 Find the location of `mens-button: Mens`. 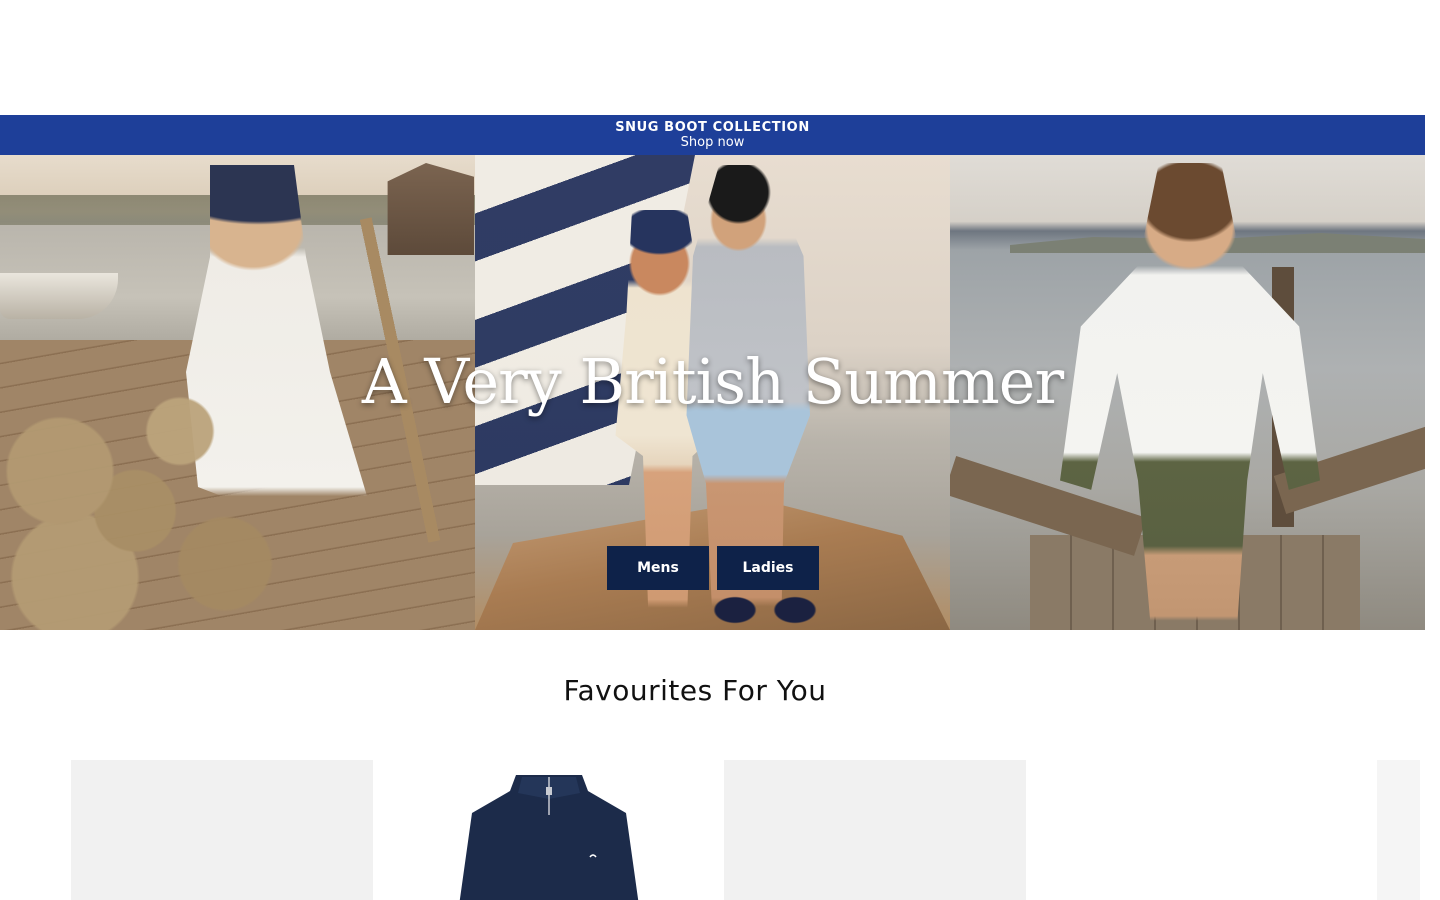

mens-button: Mens is located at coordinates (658, 568).